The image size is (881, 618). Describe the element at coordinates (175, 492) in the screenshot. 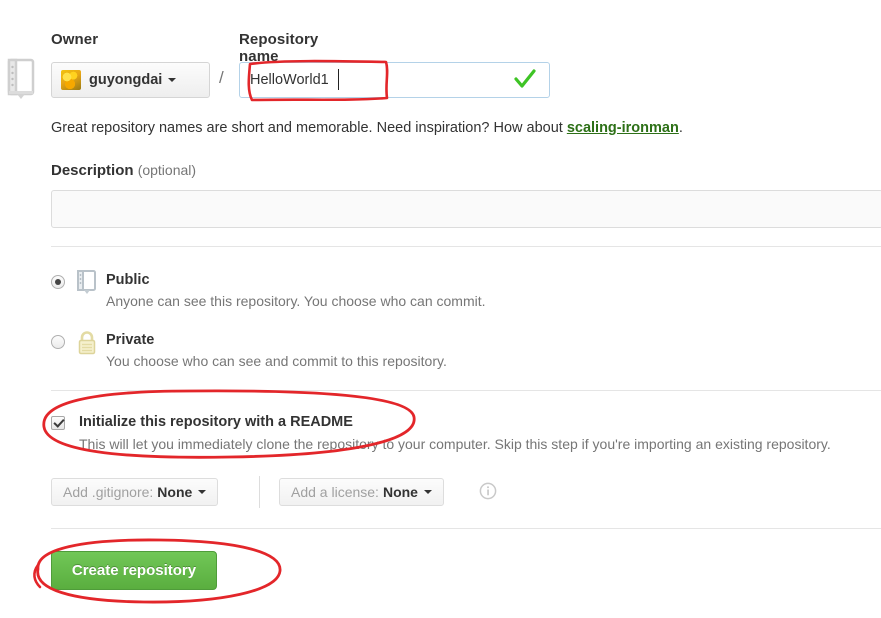

I see `gitignore-value: None` at that location.